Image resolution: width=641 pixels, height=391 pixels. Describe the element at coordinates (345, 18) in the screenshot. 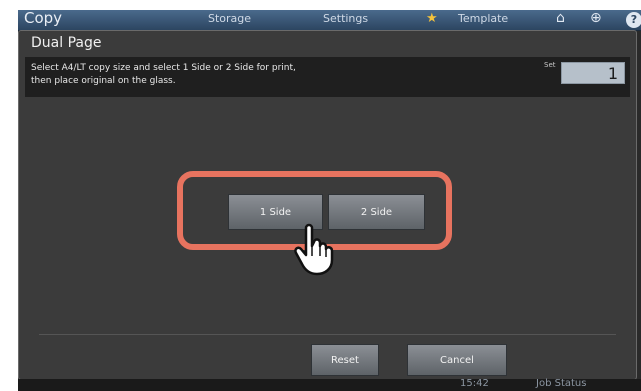

I see `tab-settings: Settings` at that location.